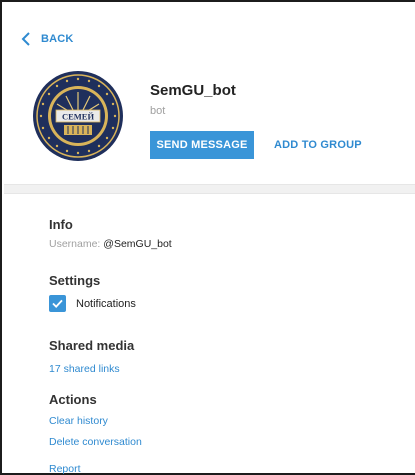 This screenshot has height=475, width=415. I want to click on notifications-toggle: Notifications, so click(92, 303).